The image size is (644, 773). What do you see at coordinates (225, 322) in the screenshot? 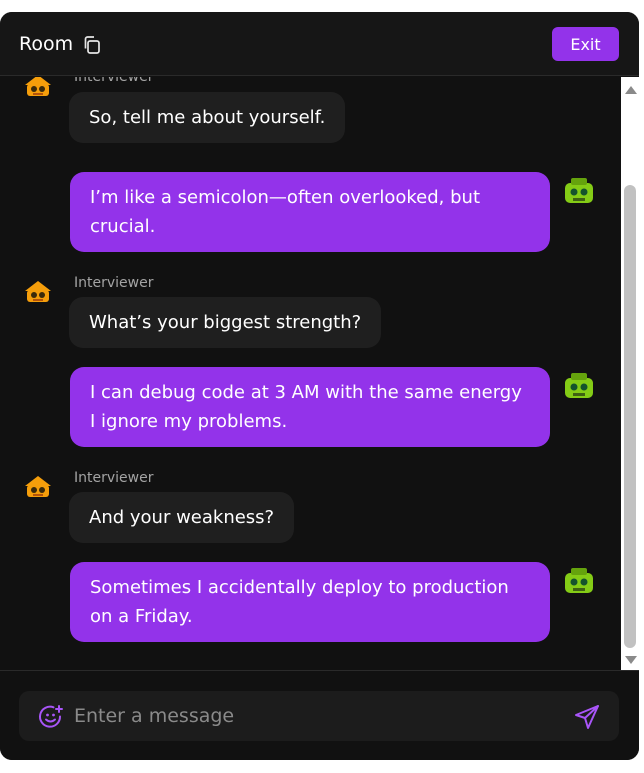
I see `message-bubble-incoming: What’s your biggest strength?` at bounding box center [225, 322].